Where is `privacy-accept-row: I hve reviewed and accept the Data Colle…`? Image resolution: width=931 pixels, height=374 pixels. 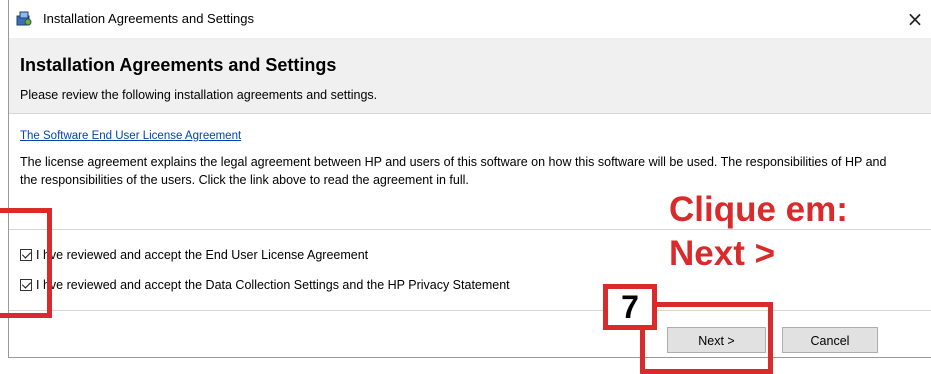 privacy-accept-row: I hve reviewed and accept the Data Colle… is located at coordinates (265, 285).